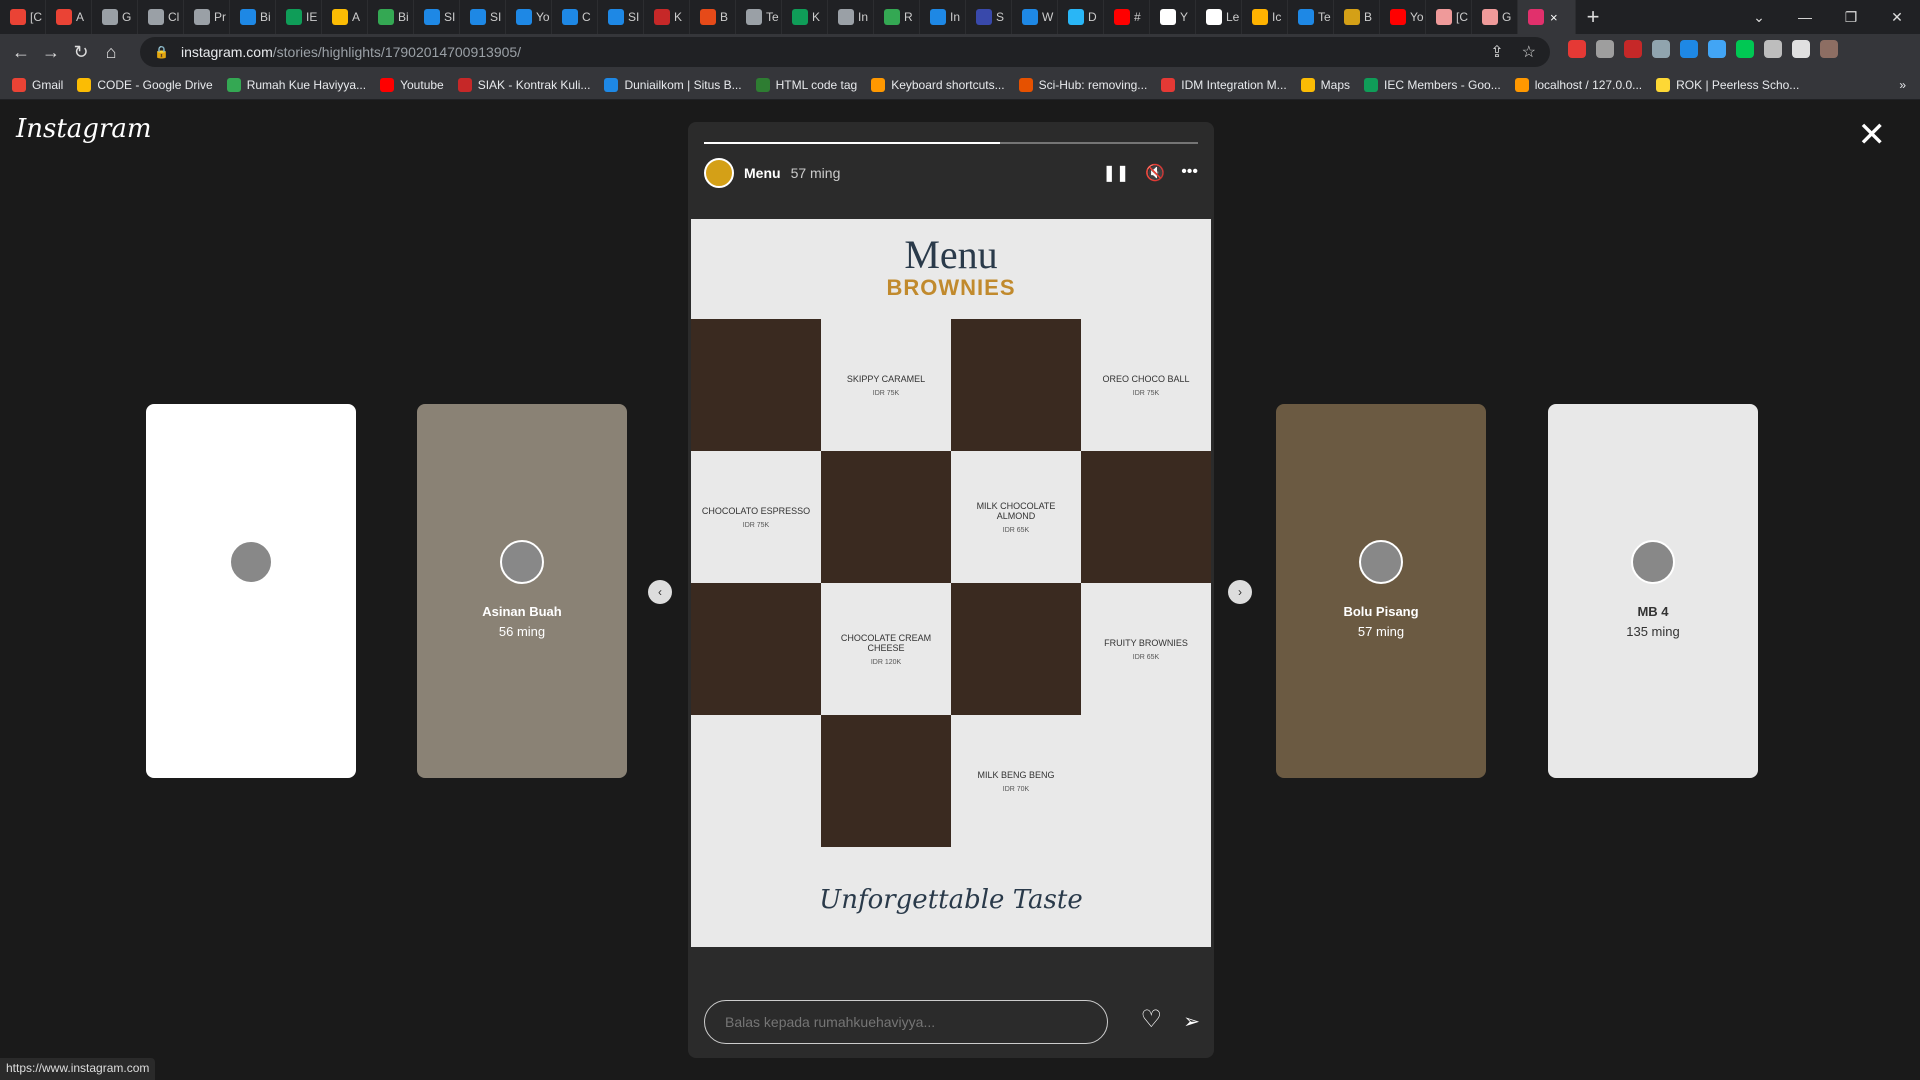  I want to click on bookmark-star-icon: ☆, so click(1529, 52).